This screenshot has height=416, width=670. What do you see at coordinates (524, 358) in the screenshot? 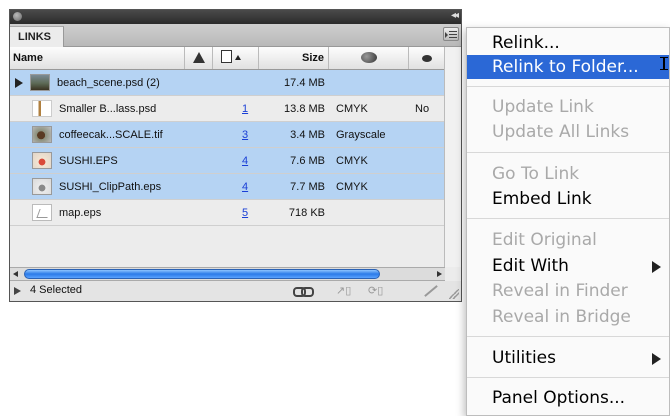
I see `menu-item-label: Utilities` at bounding box center [524, 358].